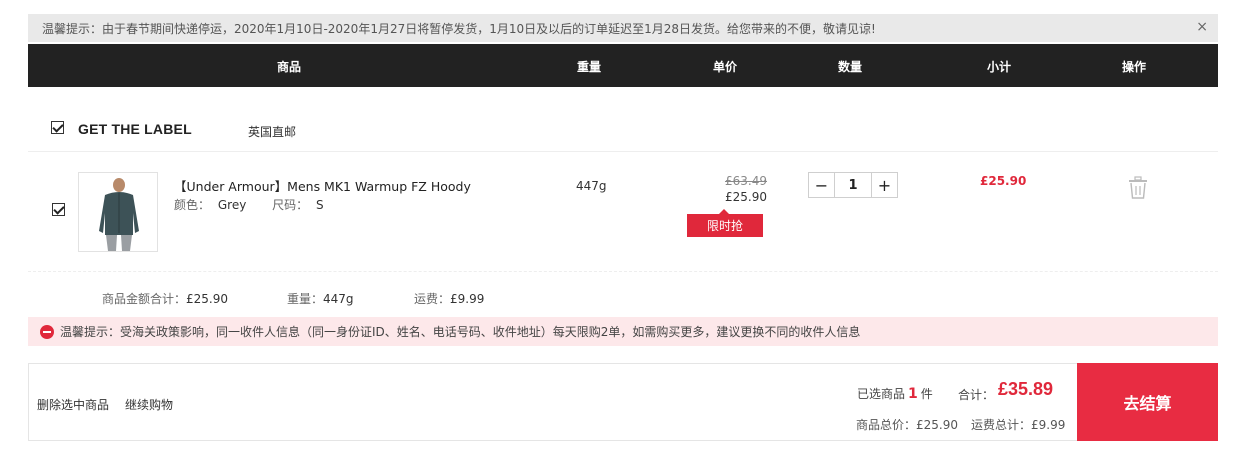 Image resolution: width=1237 pixels, height=449 pixels. Describe the element at coordinates (272, 132) in the screenshot. I see `shop-tag: 英国直邮` at that location.